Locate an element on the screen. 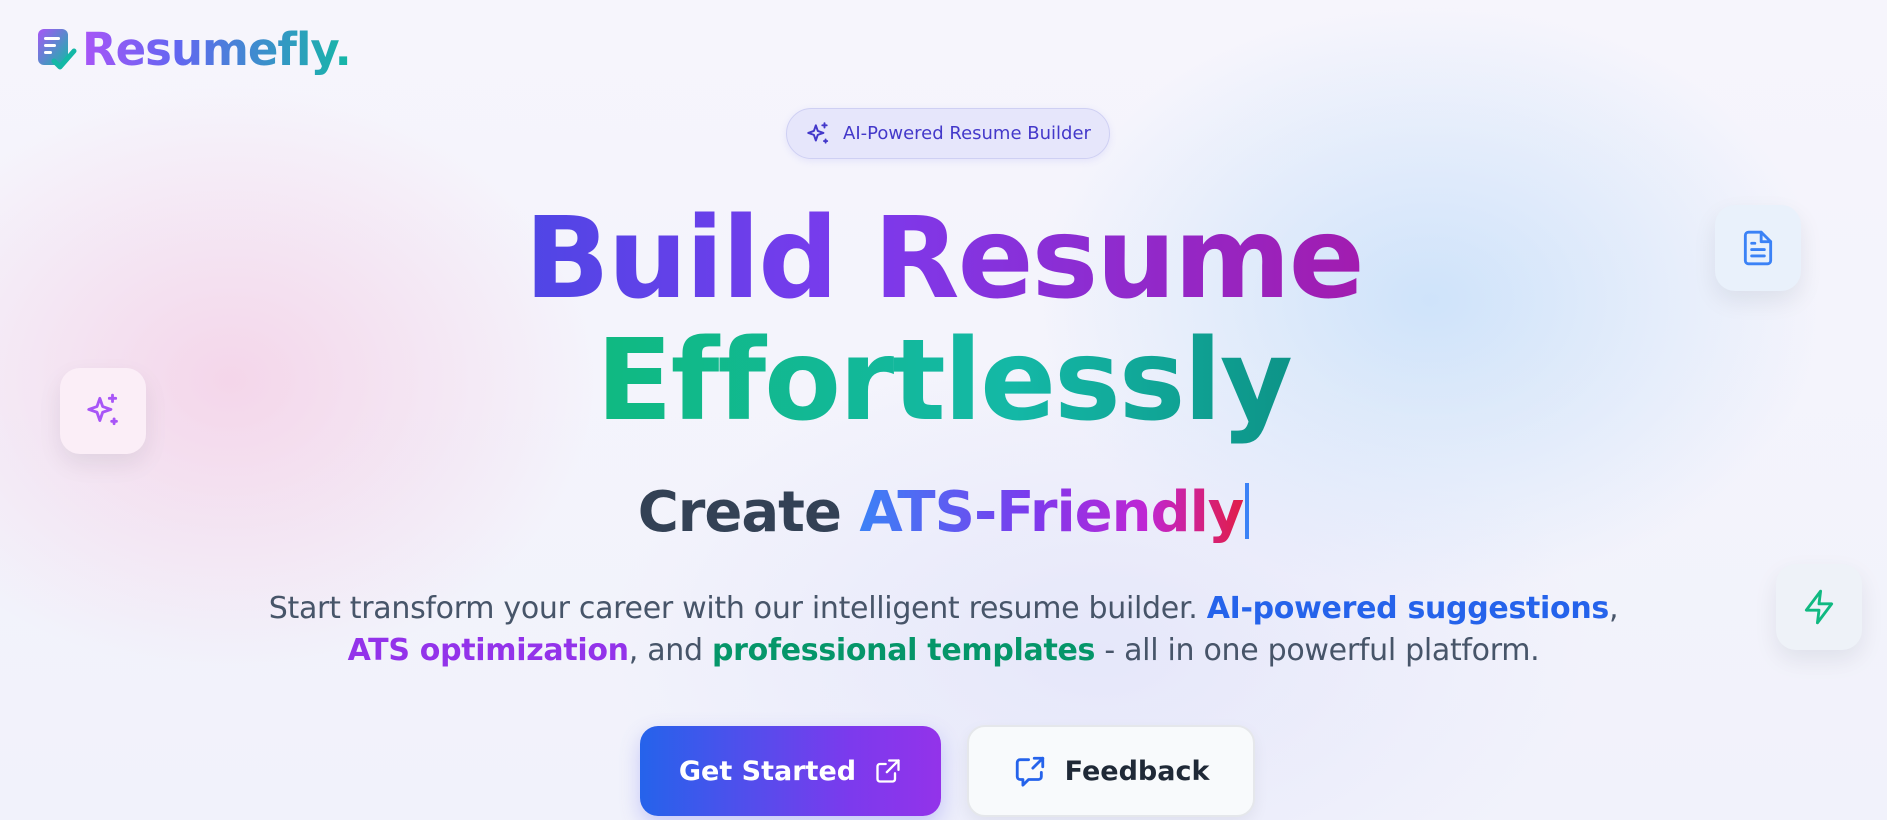  feedback-button: Feedback is located at coordinates (1111, 771).